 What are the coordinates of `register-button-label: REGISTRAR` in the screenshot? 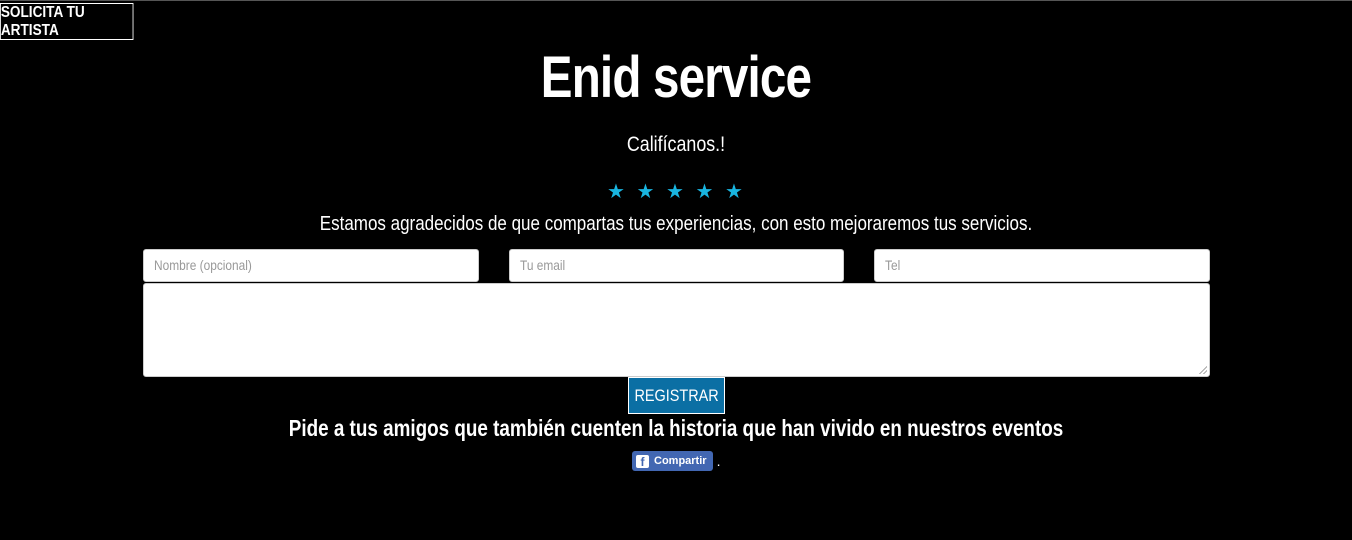 It's located at (676, 395).